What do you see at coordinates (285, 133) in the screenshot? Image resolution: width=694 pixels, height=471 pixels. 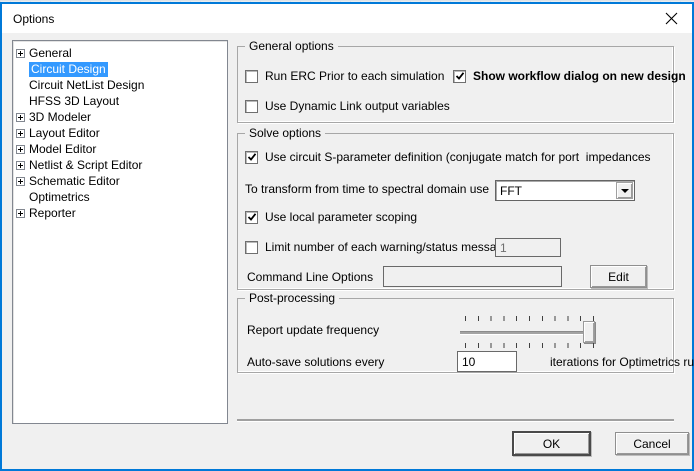 I see `group-title: Solve options` at bounding box center [285, 133].